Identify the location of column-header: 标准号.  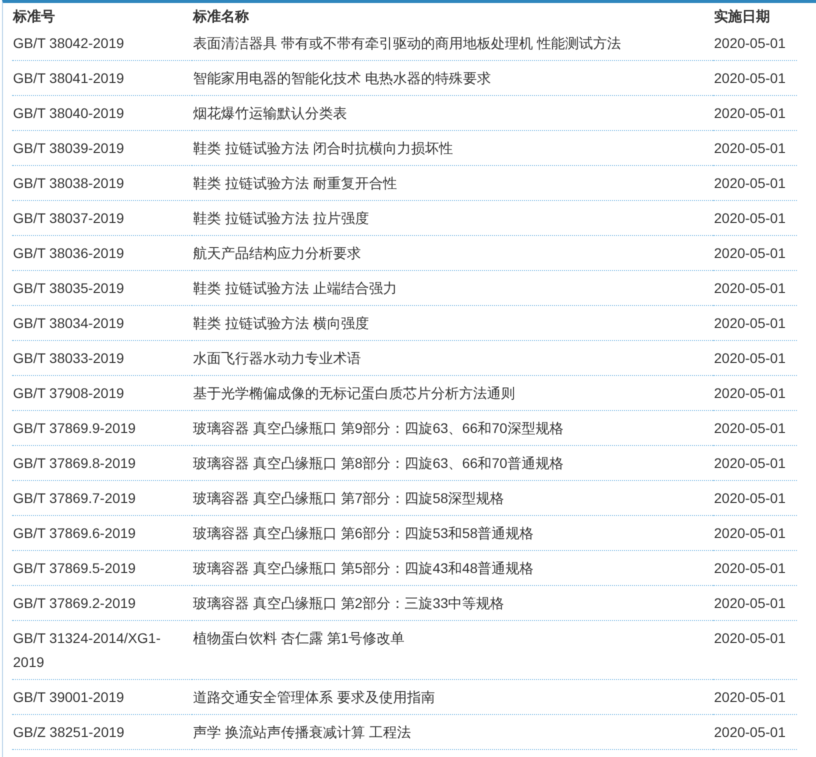
(34, 16).